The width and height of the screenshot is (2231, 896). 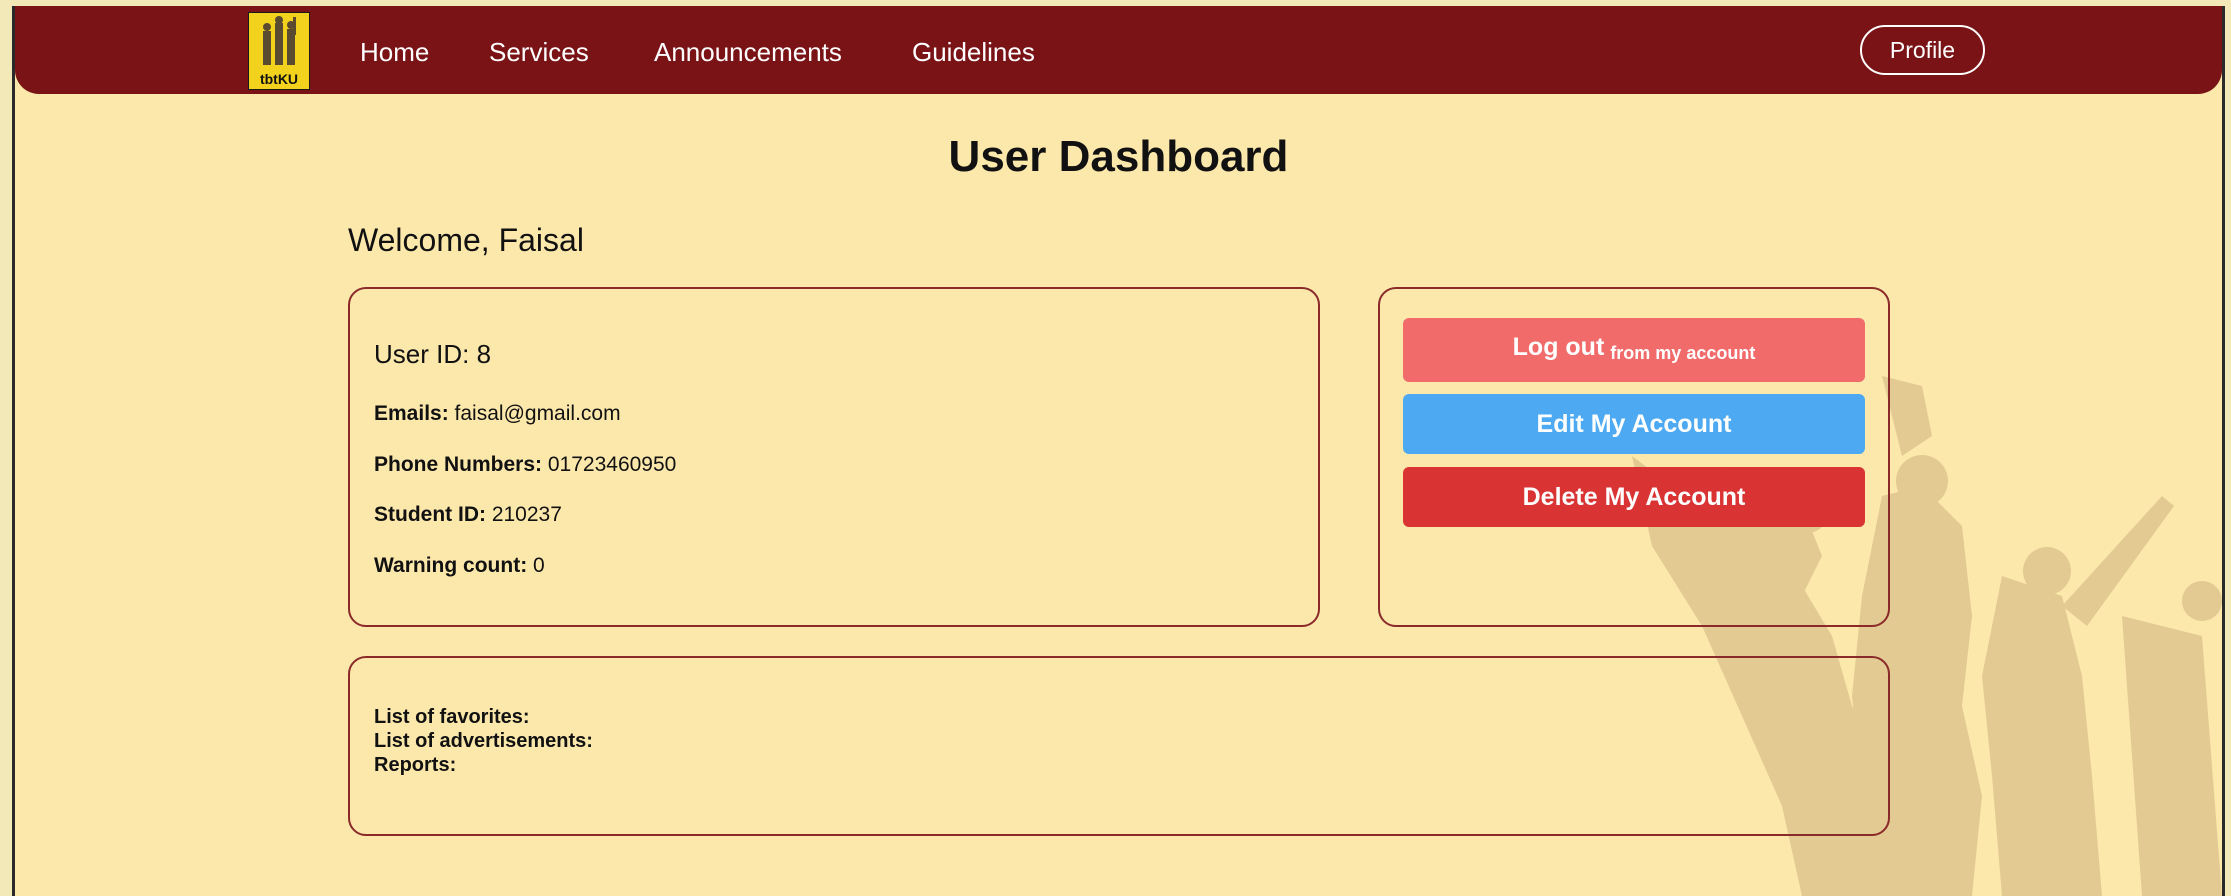 What do you see at coordinates (1118, 156) in the screenshot?
I see `page-title: User Dashboard` at bounding box center [1118, 156].